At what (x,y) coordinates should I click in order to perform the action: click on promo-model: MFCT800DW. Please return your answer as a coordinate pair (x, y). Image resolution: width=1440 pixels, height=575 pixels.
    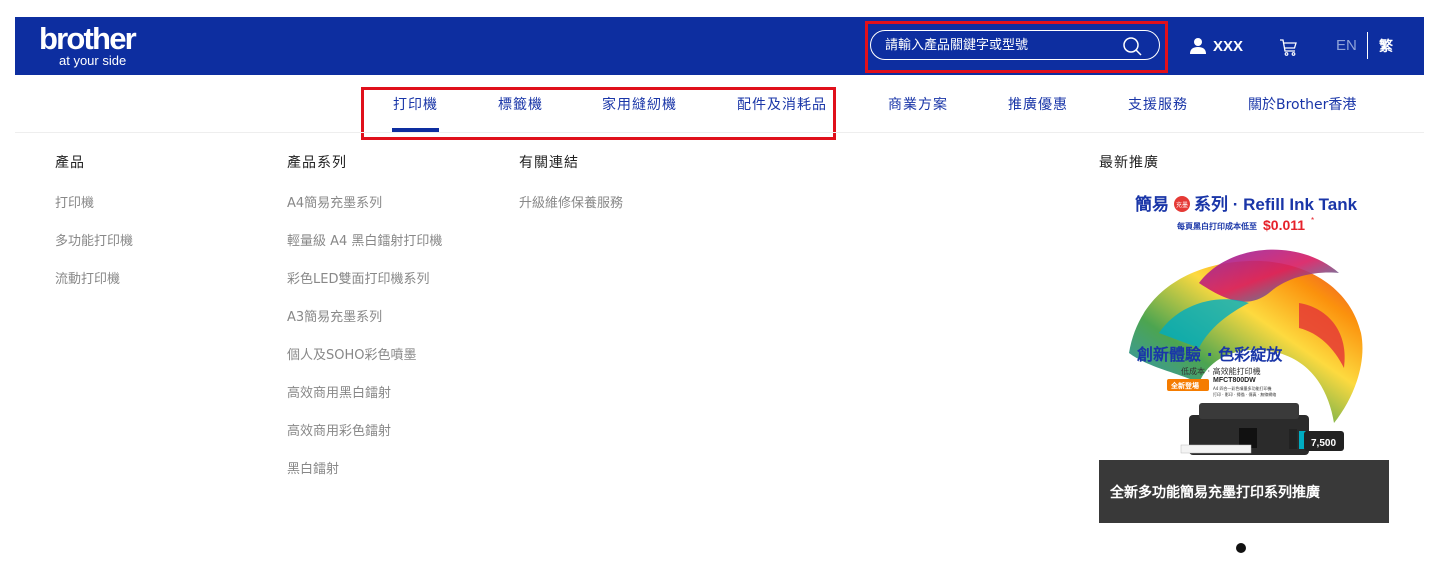
    Looking at the image, I should click on (1234, 380).